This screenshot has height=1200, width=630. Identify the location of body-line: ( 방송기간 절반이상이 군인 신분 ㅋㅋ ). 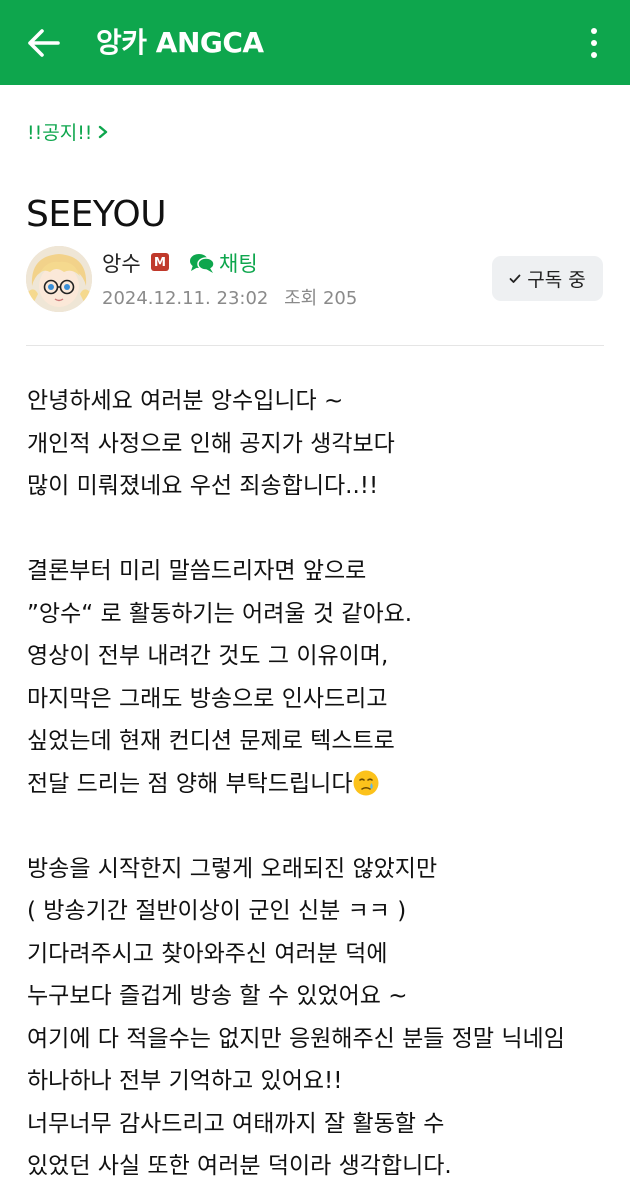
(217, 911).